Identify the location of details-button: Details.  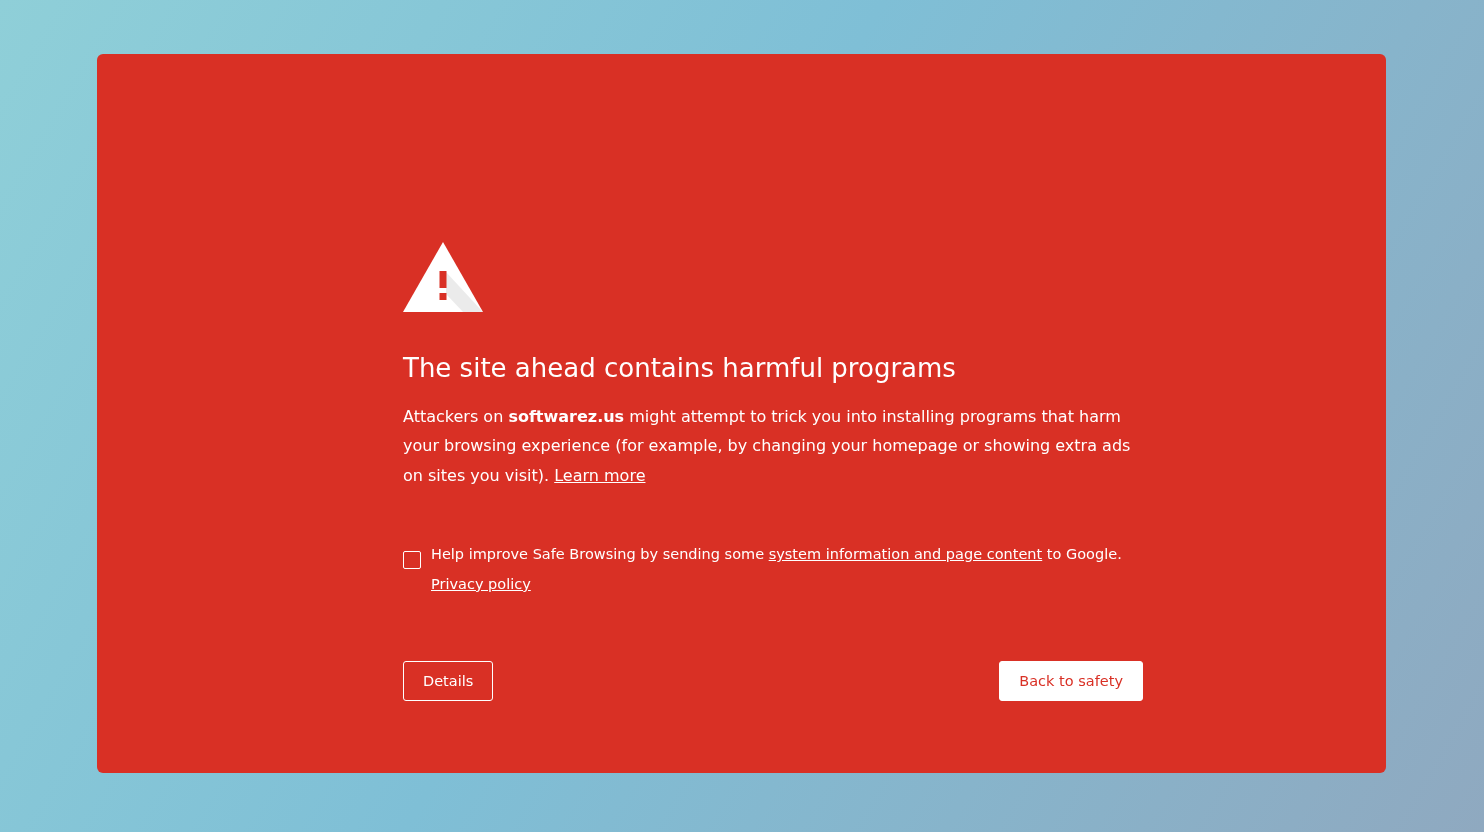
(448, 681).